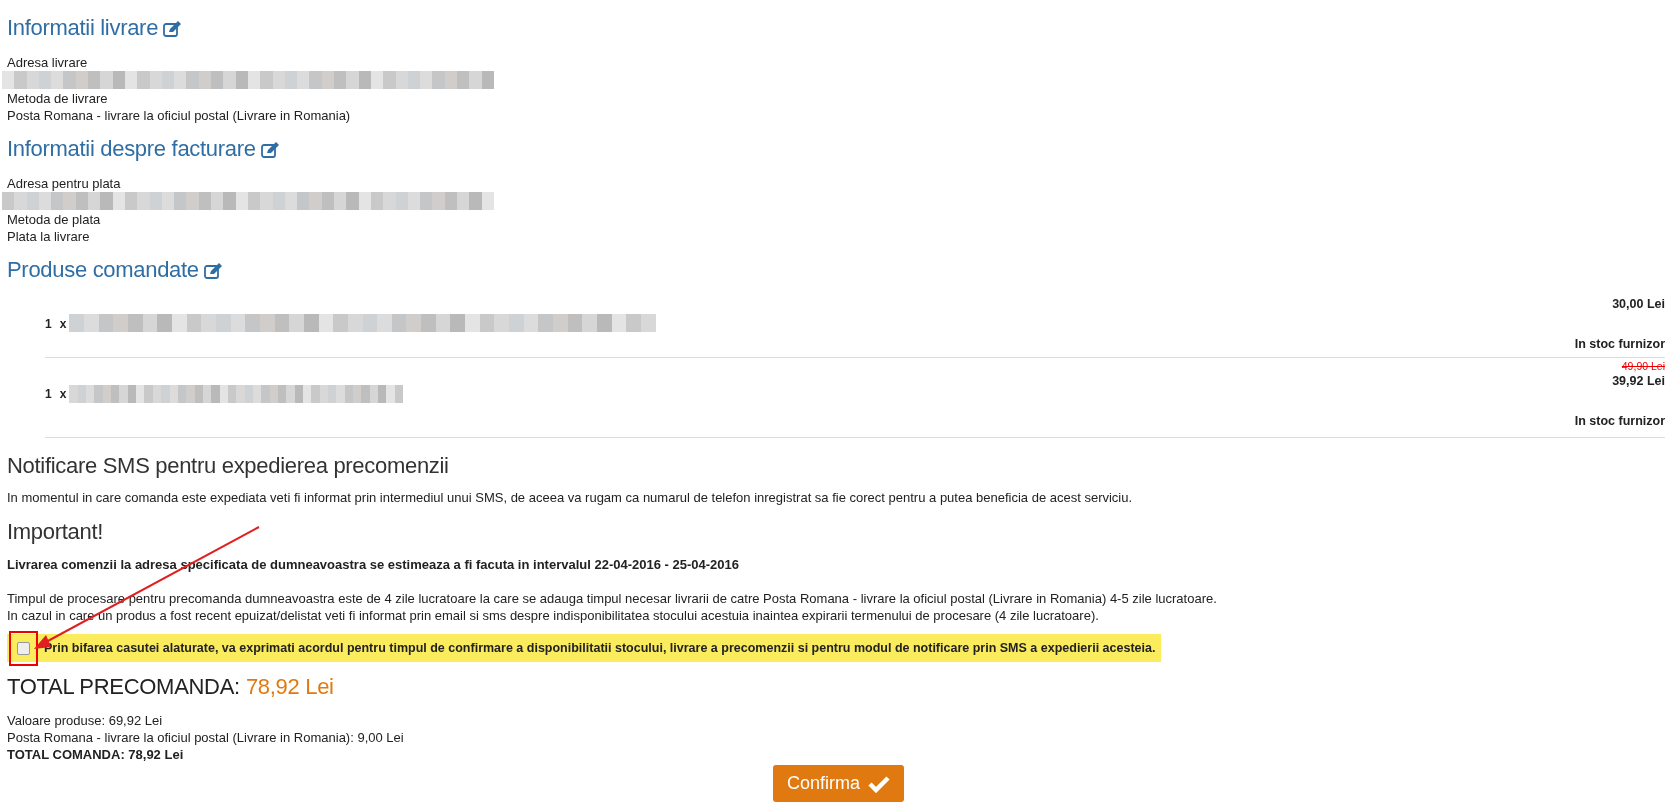 The width and height of the screenshot is (1672, 805). I want to click on summary-line: TOTAL COMANDA: 78,92 Lei, so click(95, 754).